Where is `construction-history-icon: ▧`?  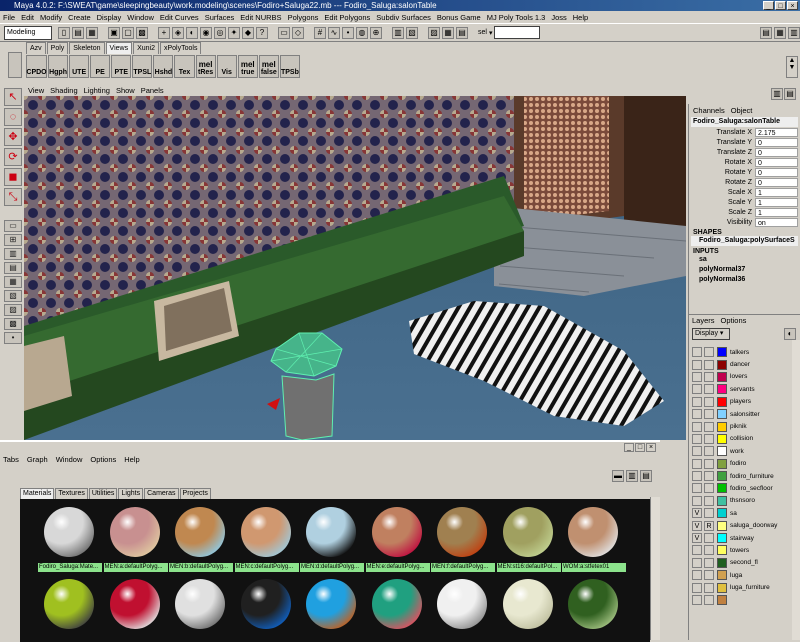
construction-history-icon: ▧ is located at coordinates (412, 32).